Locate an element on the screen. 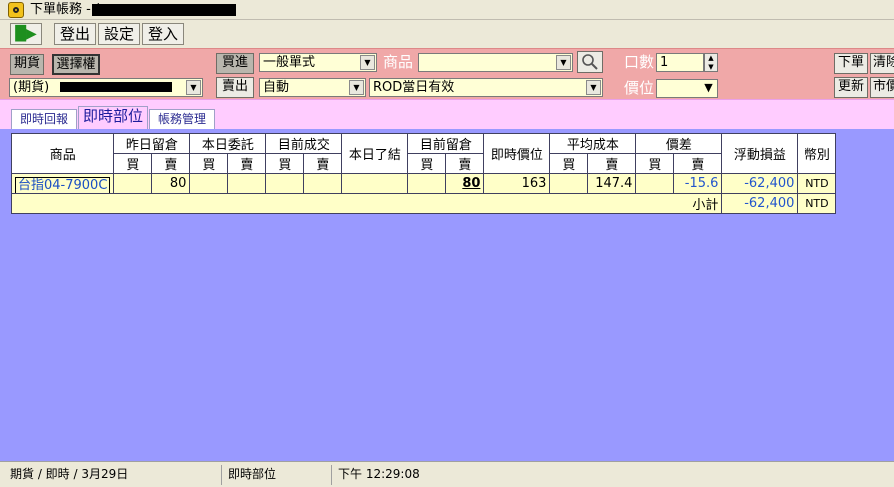 This screenshot has width=894, height=487. cell-pos-sell: 80 is located at coordinates (465, 183).